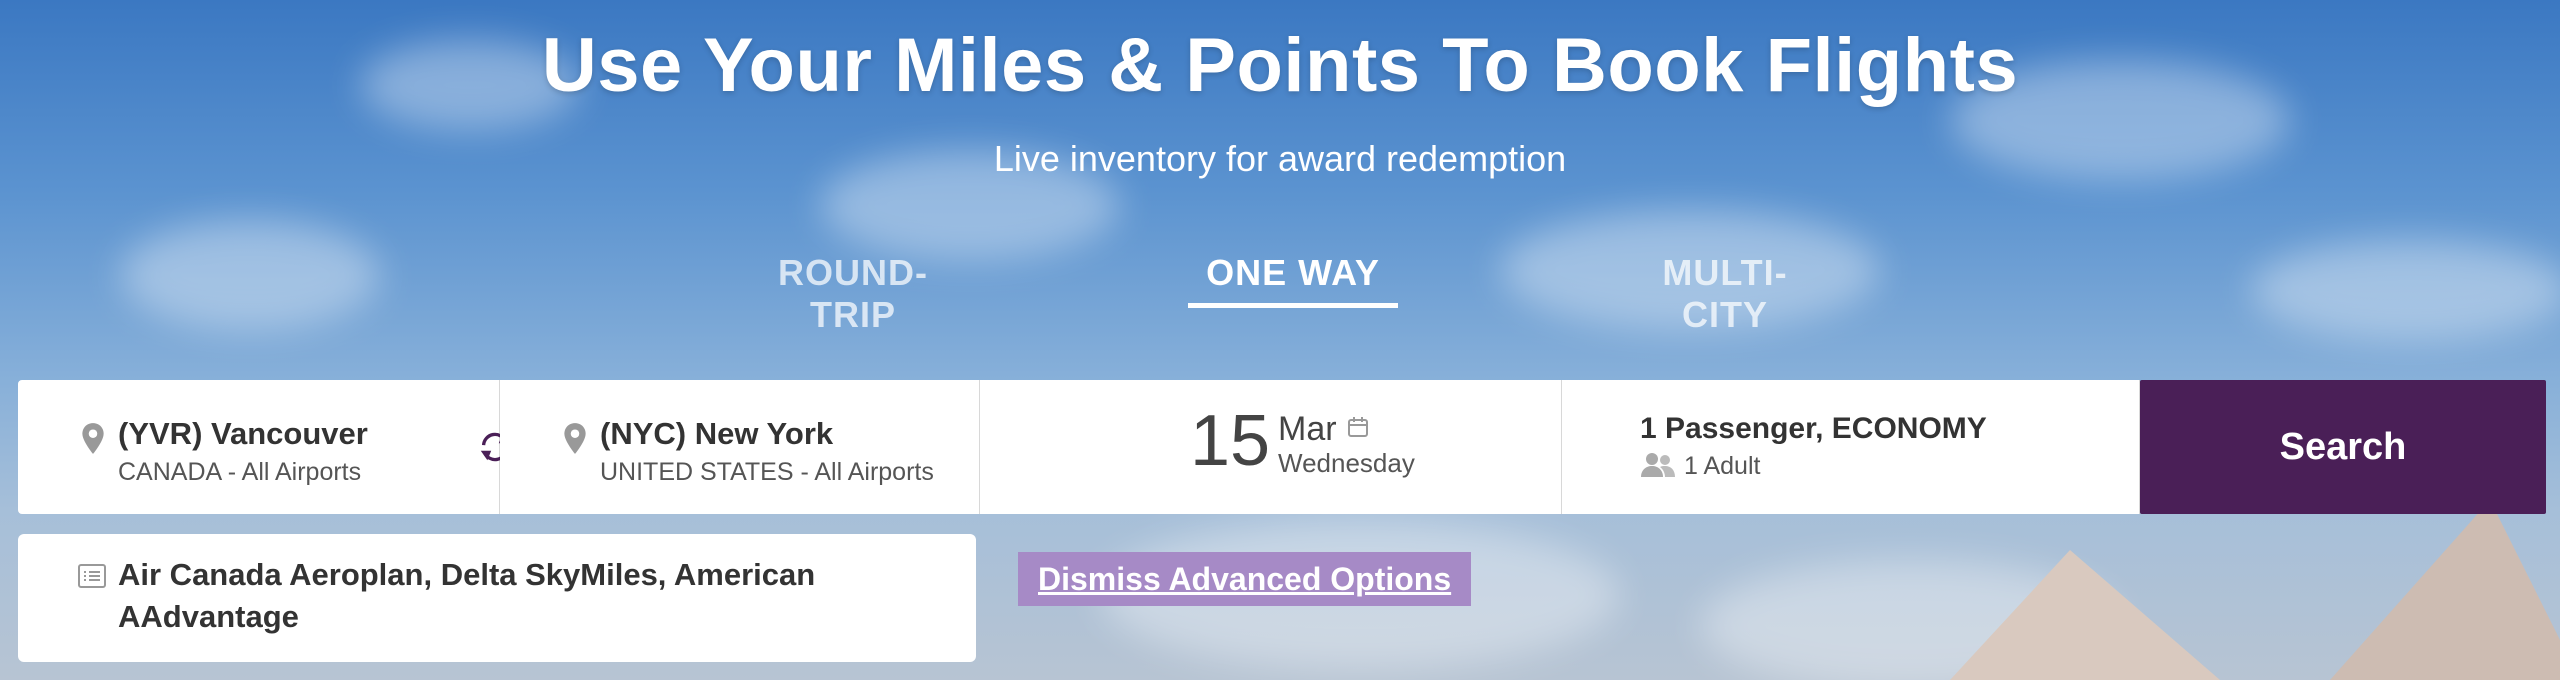  I want to click on page-subtitle: Live inventory for award redemption, so click(1280, 158).